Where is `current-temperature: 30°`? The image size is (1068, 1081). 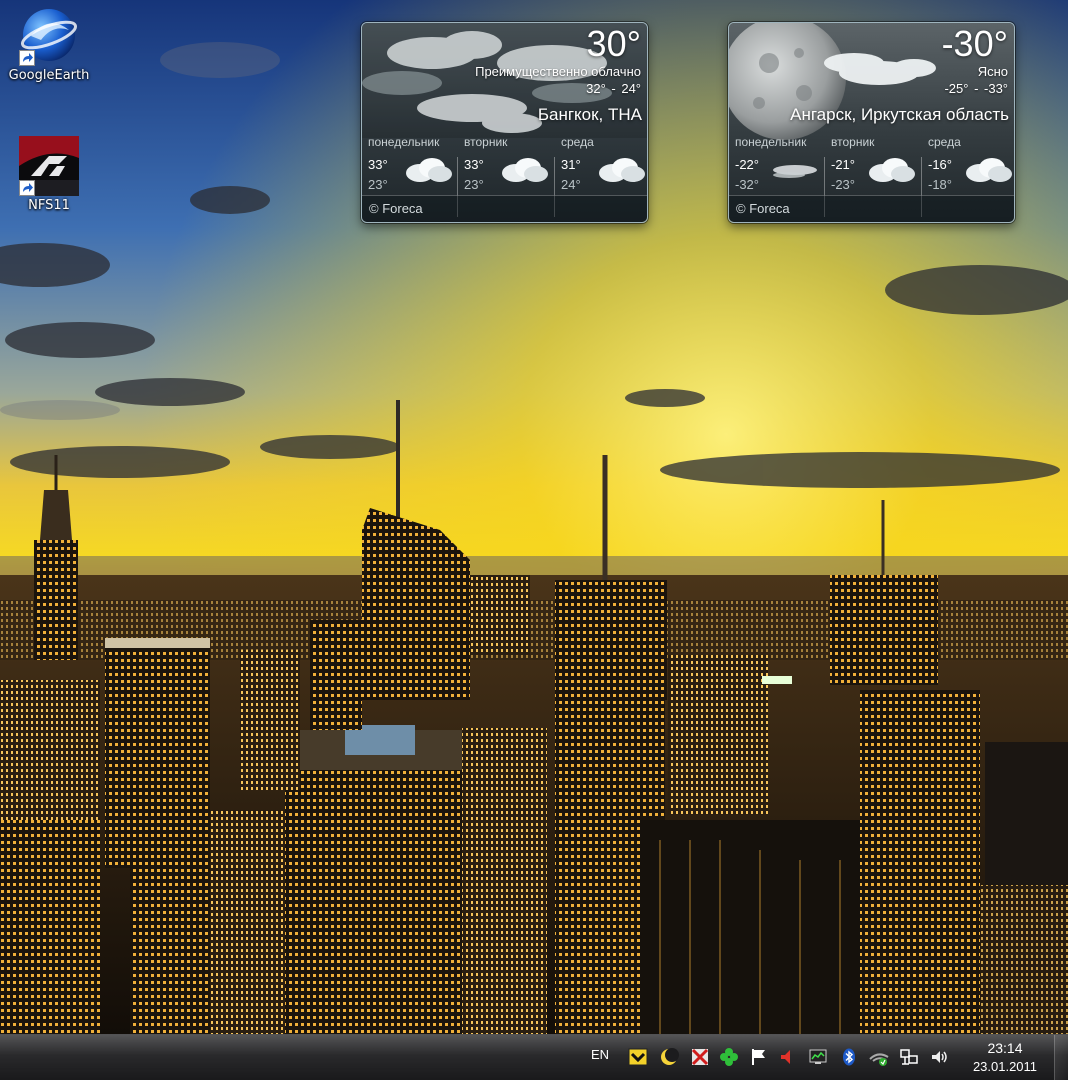
current-temperature: 30° is located at coordinates (613, 43).